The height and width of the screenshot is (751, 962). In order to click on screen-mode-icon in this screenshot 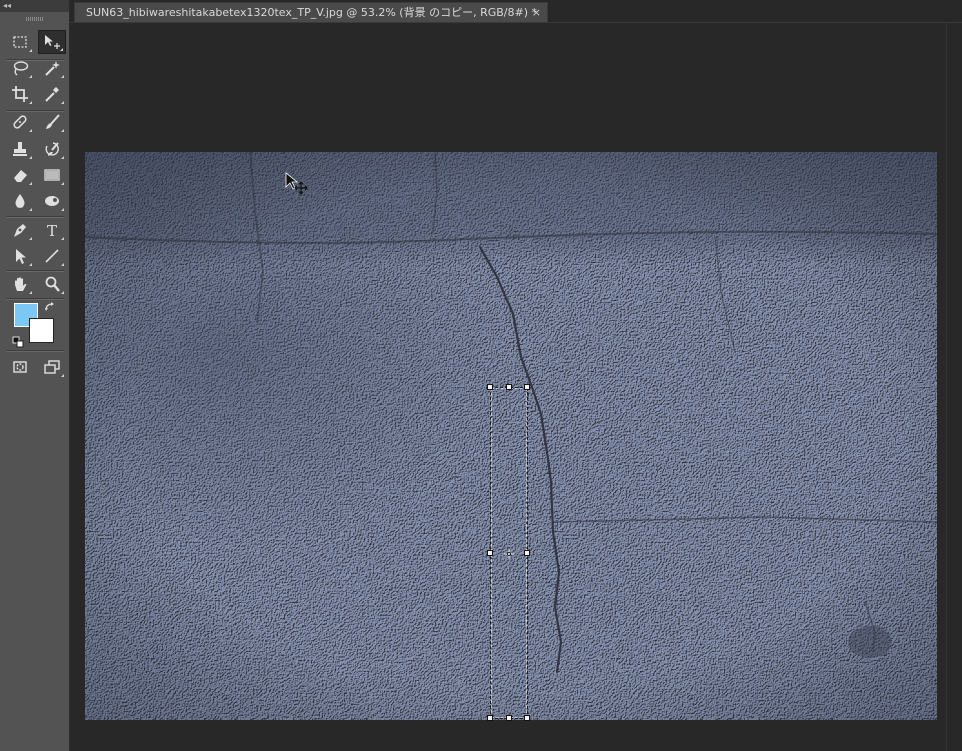, I will do `click(52, 367)`.